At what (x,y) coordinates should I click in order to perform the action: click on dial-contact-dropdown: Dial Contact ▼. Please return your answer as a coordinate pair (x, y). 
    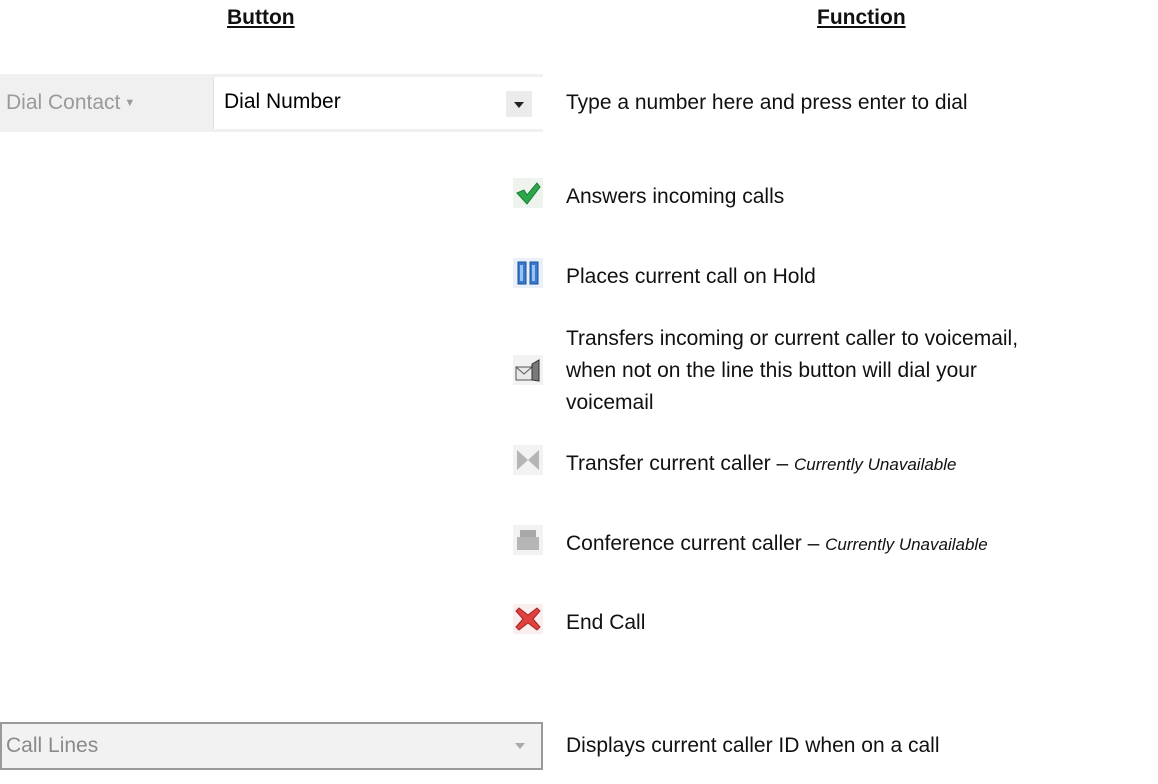
    Looking at the image, I should click on (70, 103).